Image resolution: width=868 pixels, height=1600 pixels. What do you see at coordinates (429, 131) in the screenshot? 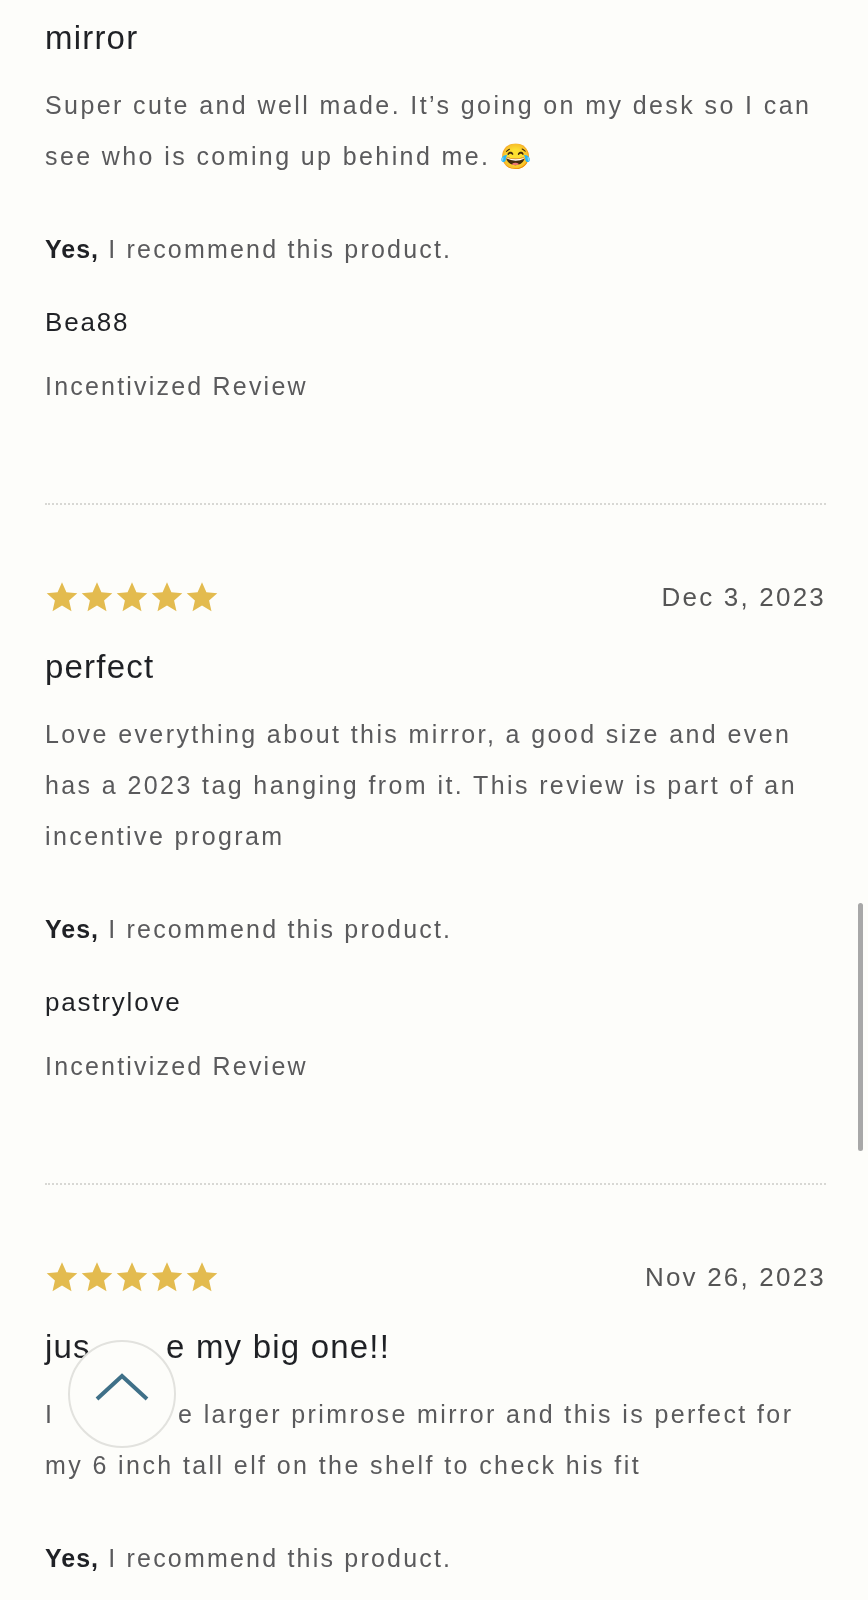
I see `review-text: Super cute and well made. It’s going on my desk so I can see who is coming up behind me. 😂` at bounding box center [429, 131].